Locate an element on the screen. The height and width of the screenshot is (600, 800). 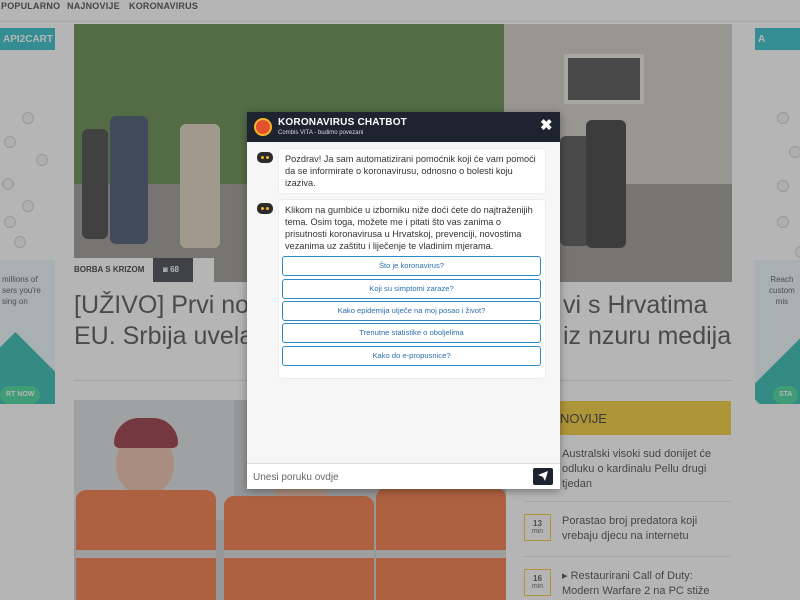
option-e-propusnica: Kako do e-propusnice? is located at coordinates (411, 356).